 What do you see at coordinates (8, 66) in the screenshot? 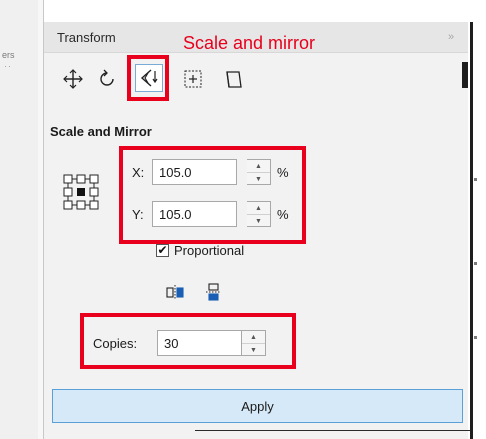
I see `neighbor-tab-dots: ··` at bounding box center [8, 66].